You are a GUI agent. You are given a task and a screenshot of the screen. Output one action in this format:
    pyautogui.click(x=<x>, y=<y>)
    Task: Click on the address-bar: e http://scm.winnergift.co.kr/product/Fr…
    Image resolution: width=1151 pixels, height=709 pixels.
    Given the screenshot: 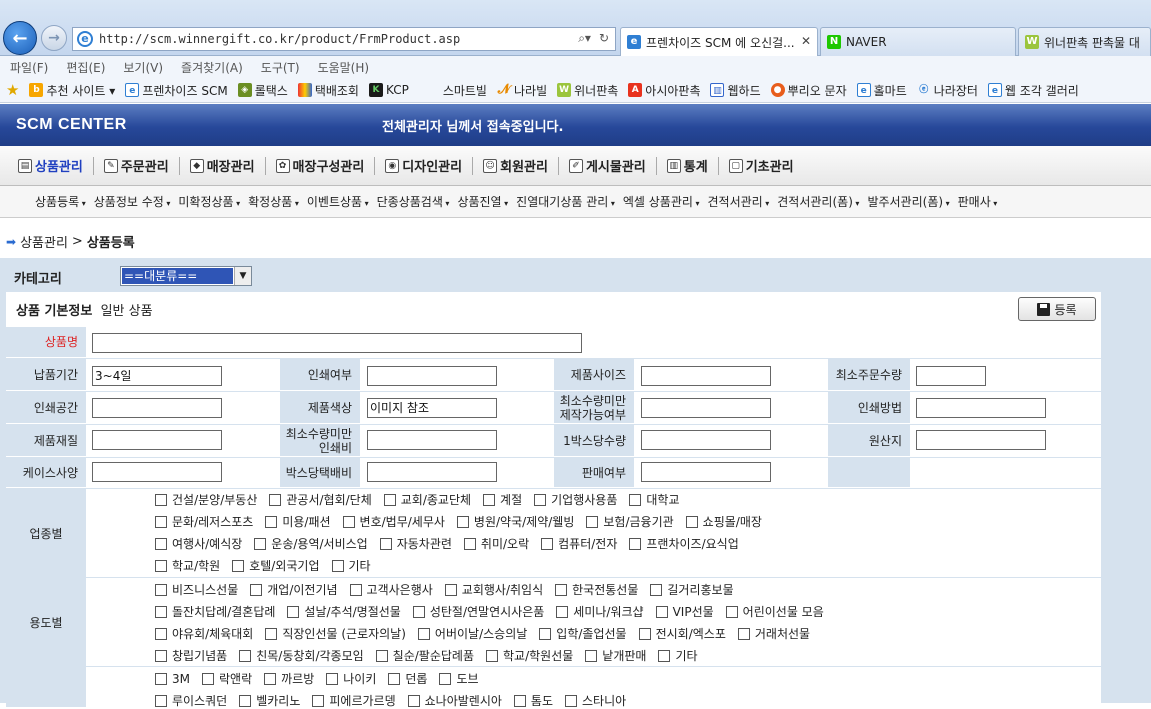 What is the action you would take?
    pyautogui.click(x=344, y=39)
    